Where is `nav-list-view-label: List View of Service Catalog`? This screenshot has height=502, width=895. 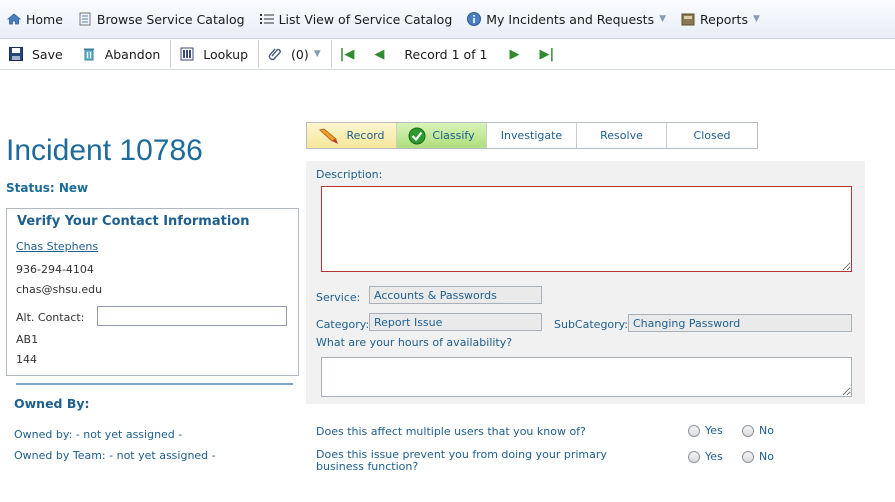
nav-list-view-label: List View of Service Catalog is located at coordinates (365, 19).